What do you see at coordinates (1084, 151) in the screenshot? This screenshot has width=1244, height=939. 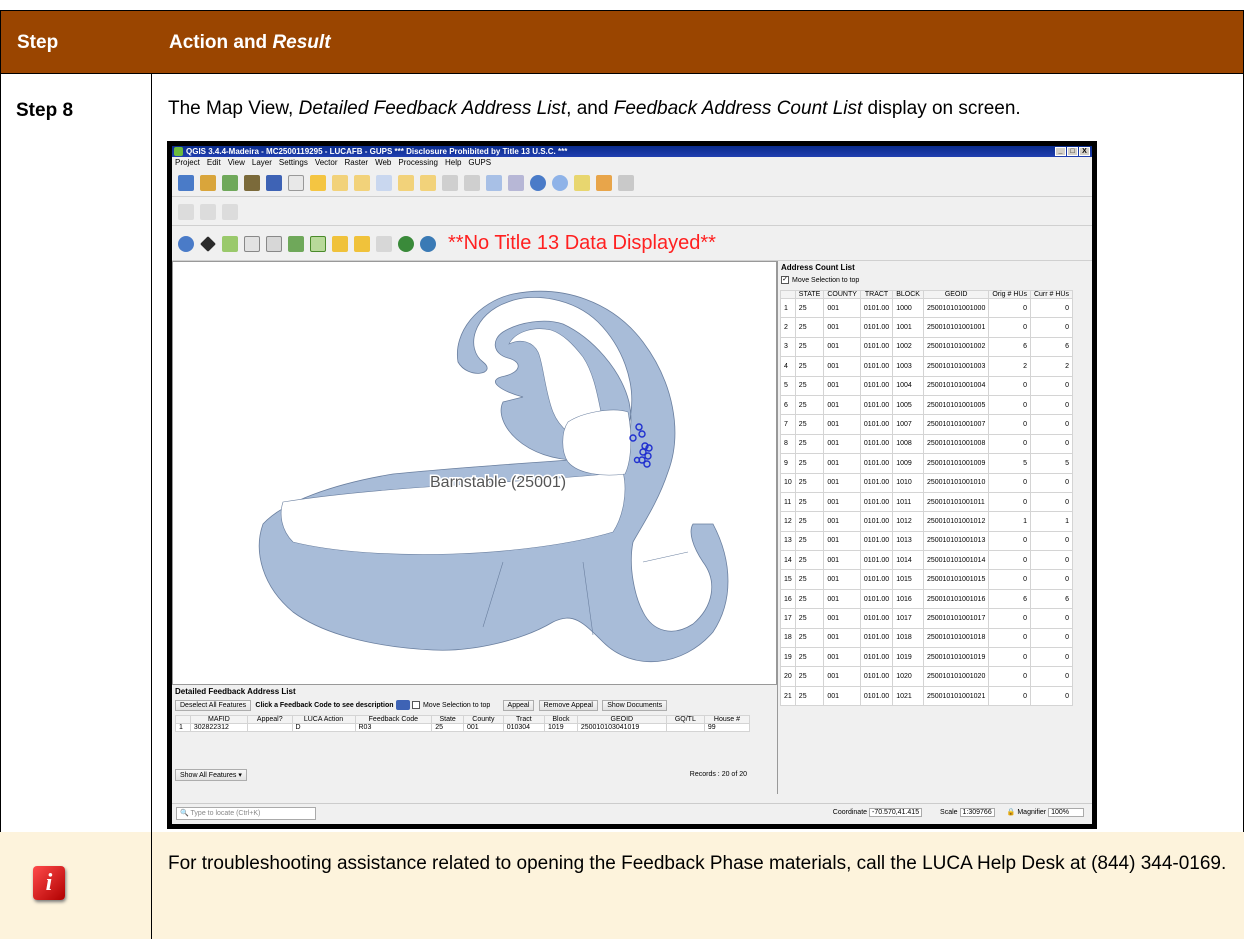 I see `close-button: X` at bounding box center [1084, 151].